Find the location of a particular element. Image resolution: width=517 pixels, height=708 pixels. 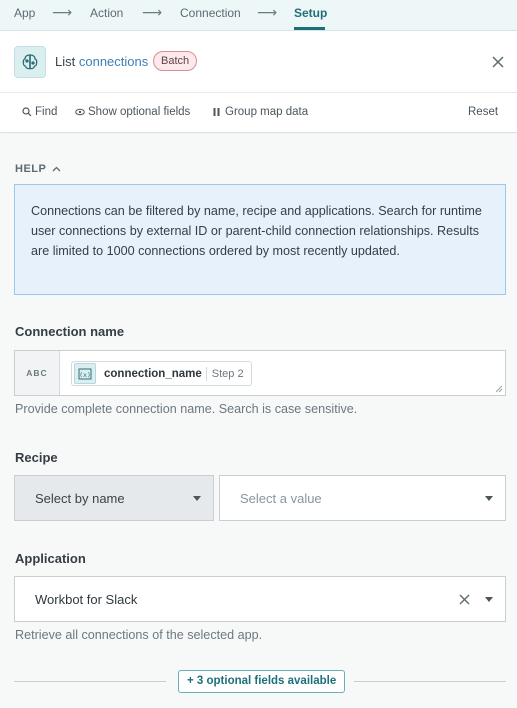

columns-icon is located at coordinates (216, 112).